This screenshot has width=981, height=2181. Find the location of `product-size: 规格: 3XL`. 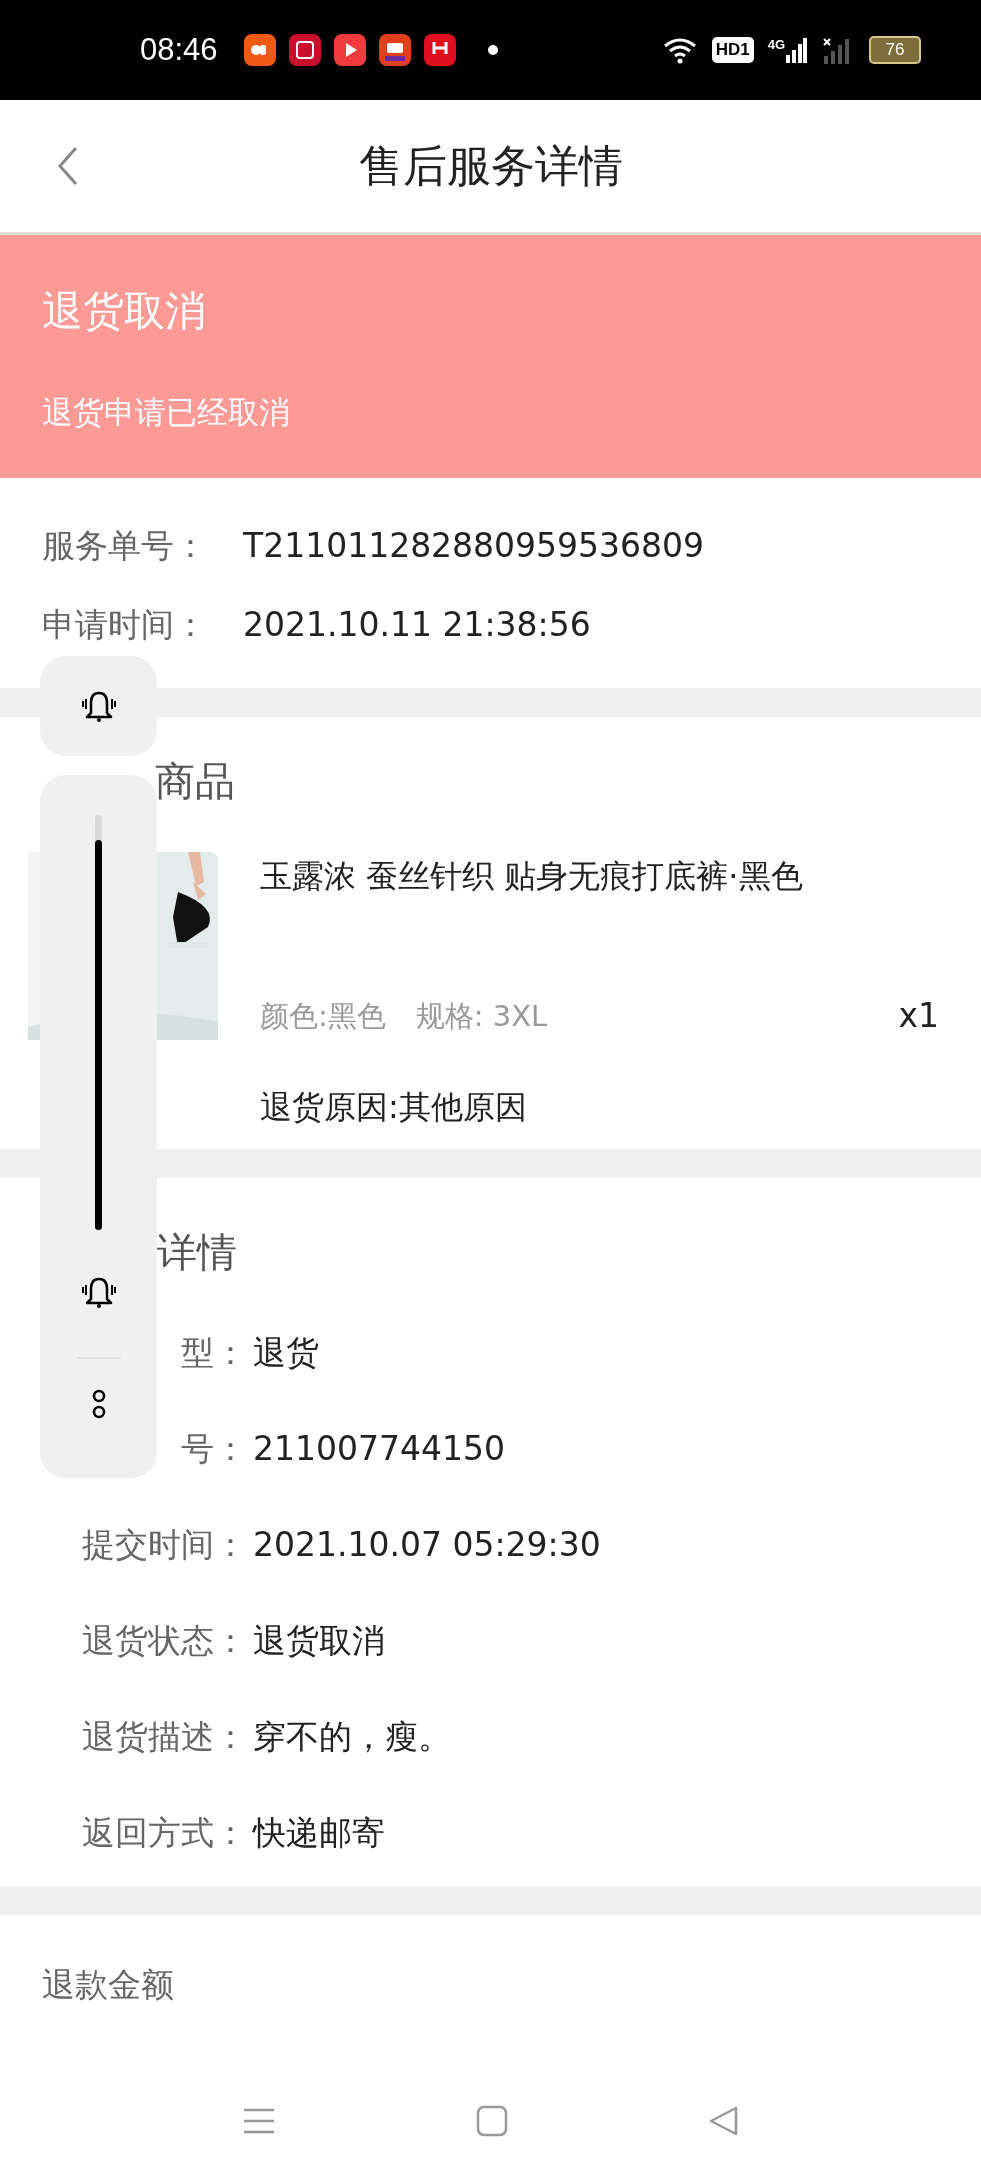

product-size: 规格: 3XL is located at coordinates (481, 1016).